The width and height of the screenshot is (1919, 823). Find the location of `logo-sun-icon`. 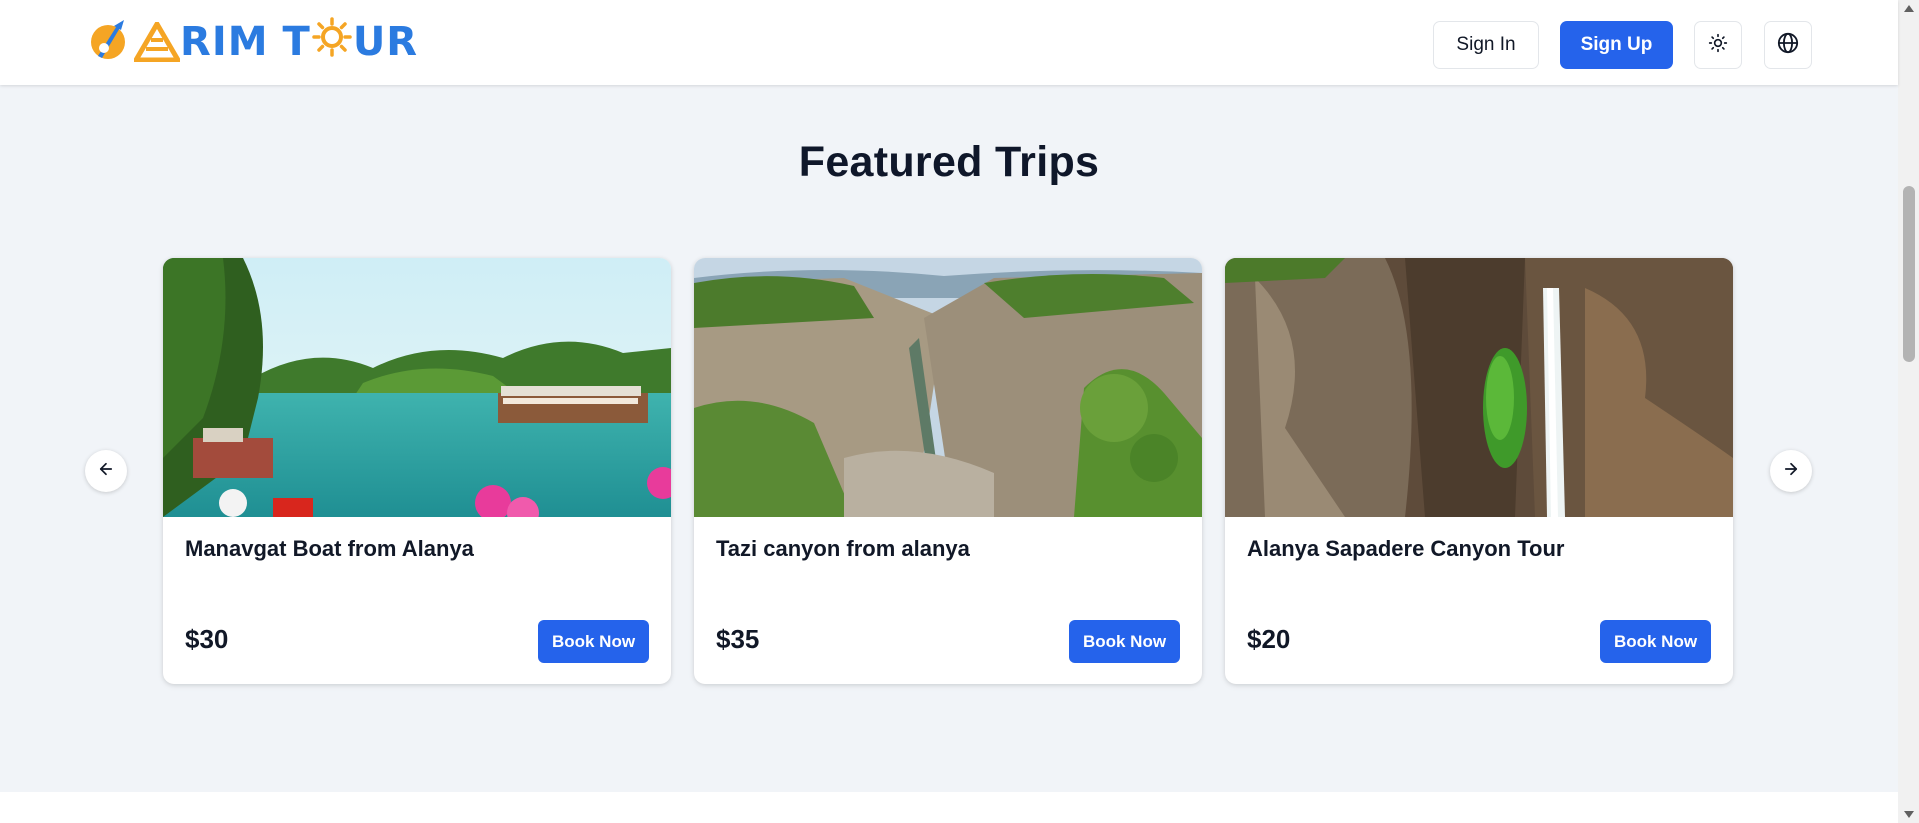

logo-sun-icon is located at coordinates (332, 42).